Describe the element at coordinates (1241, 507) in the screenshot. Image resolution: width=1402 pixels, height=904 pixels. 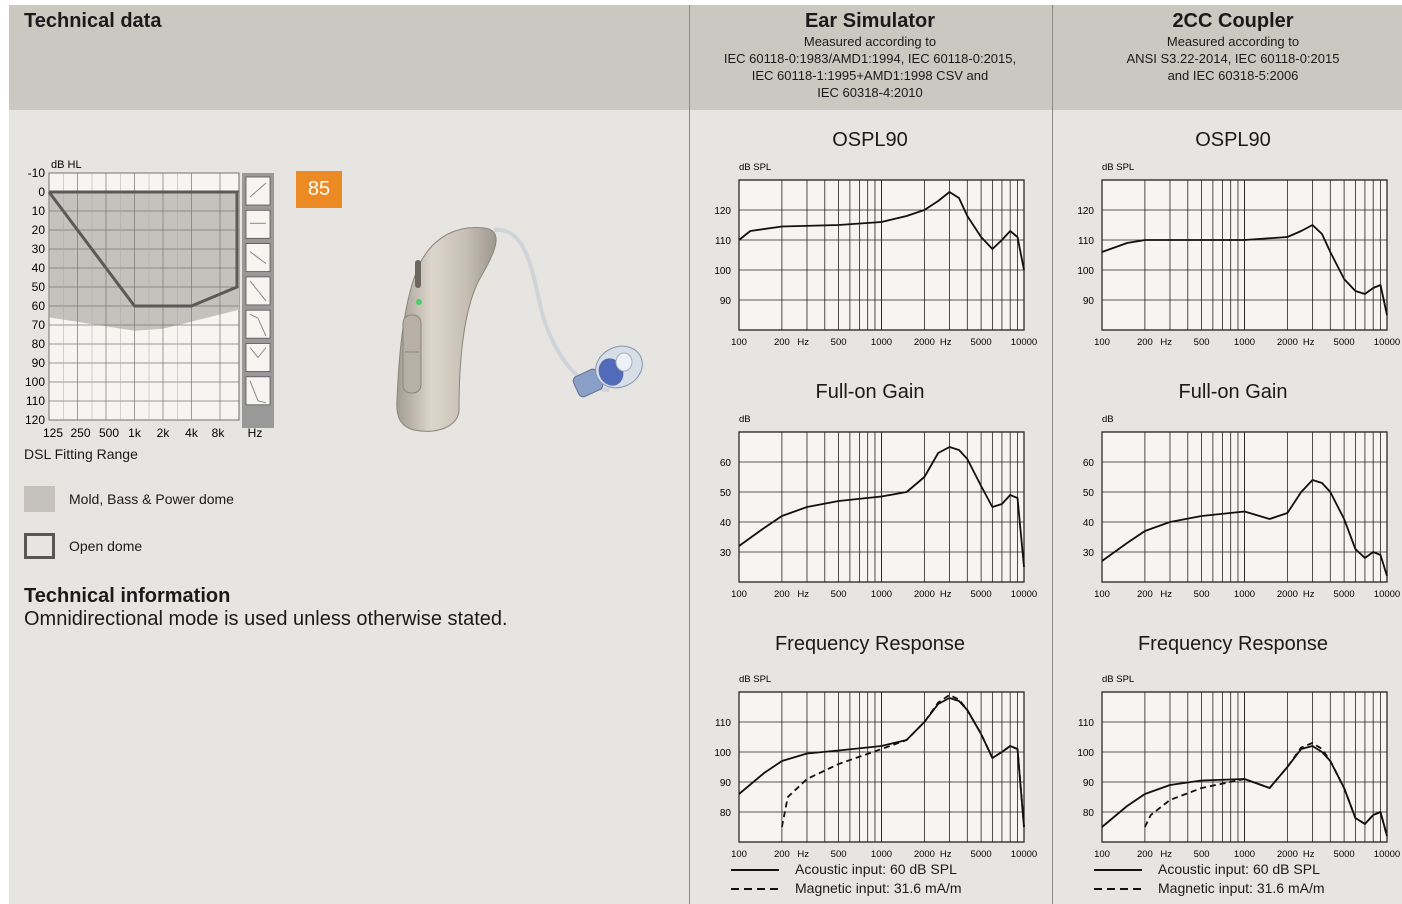
I see `gain-coupler-chart: 30 40 50 60 100 200 Hz 500 1000 2000 Hz 5000 10000 dB` at that location.